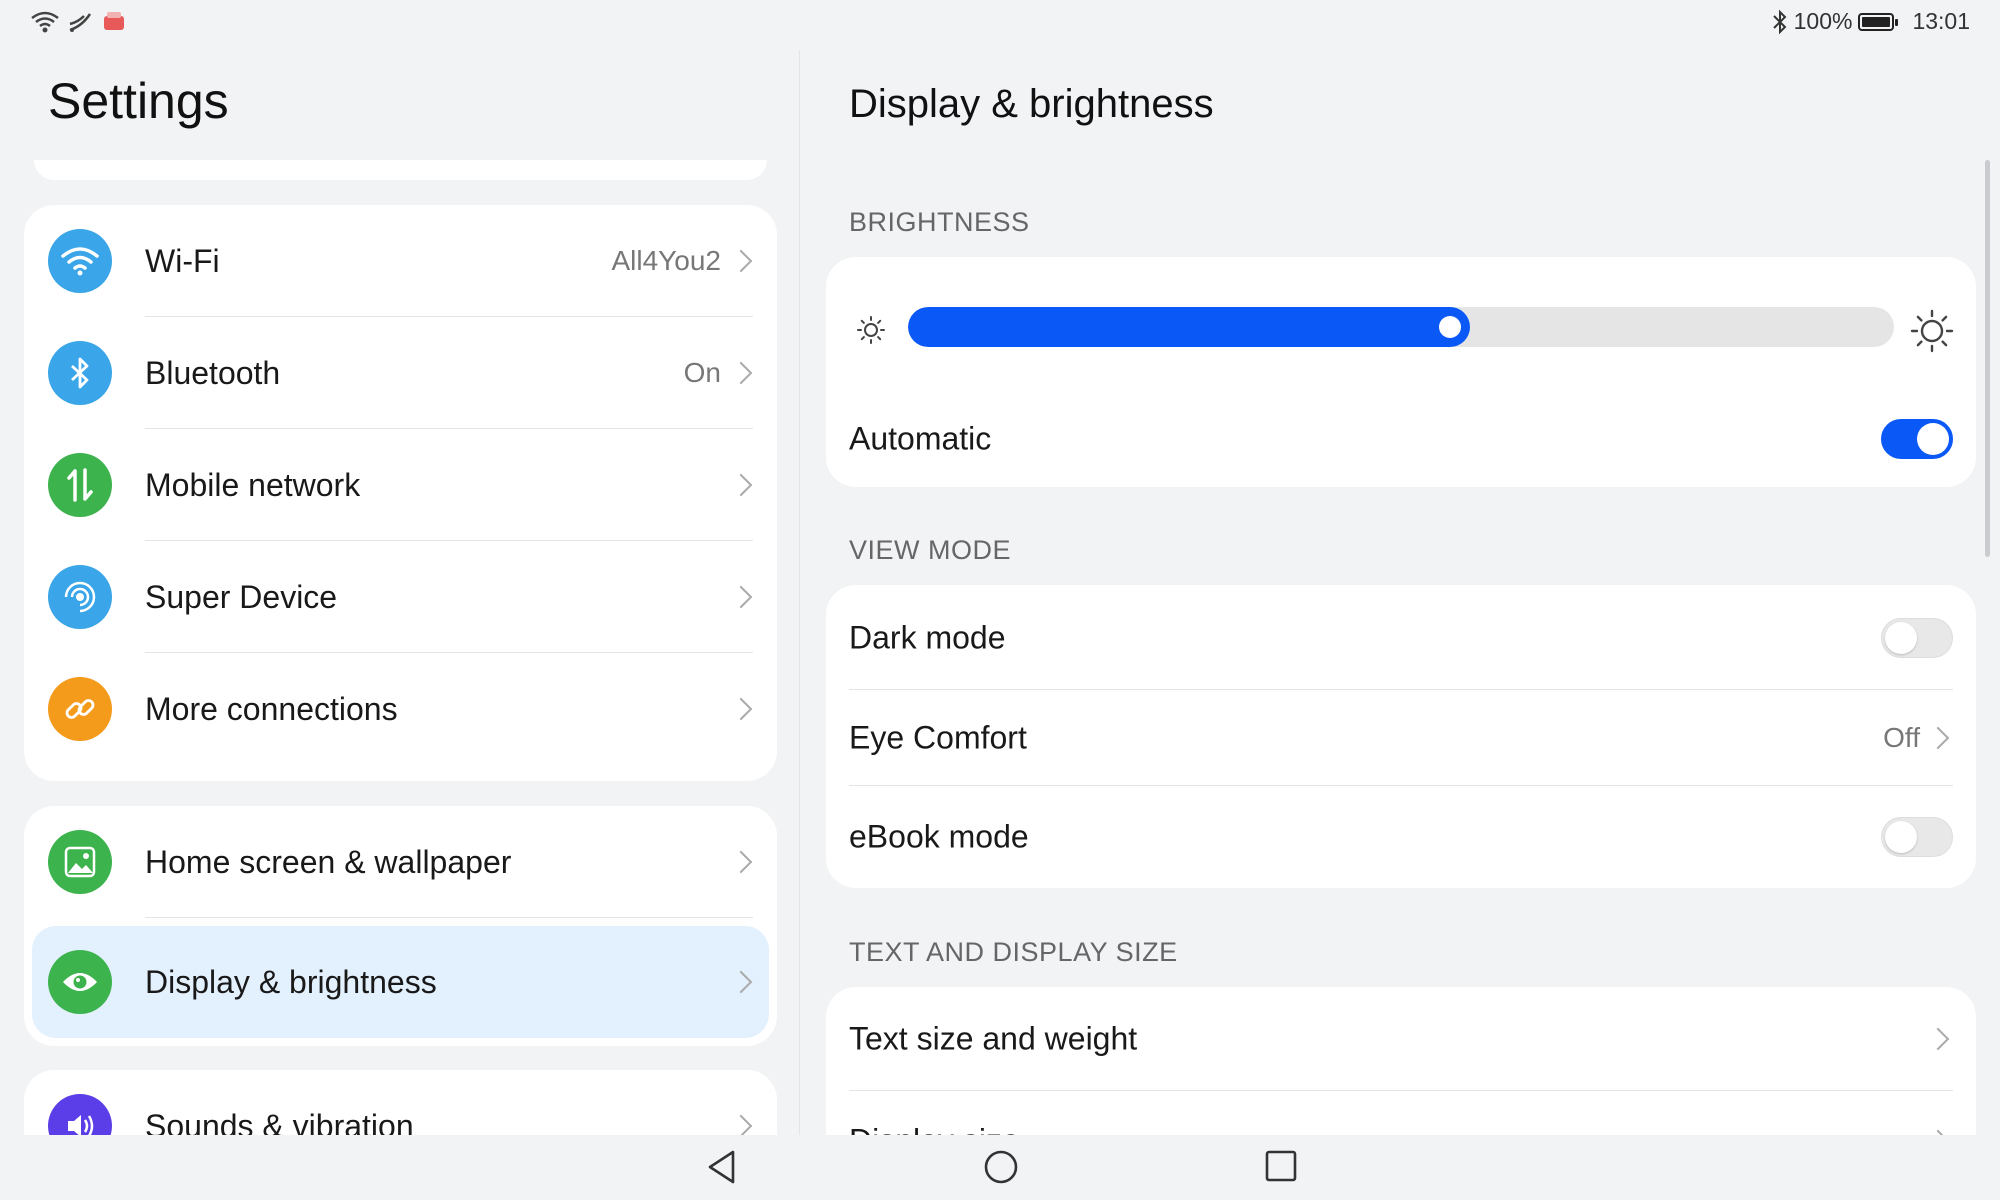 The image size is (2000, 1200). Describe the element at coordinates (400, 597) in the screenshot. I see `sidebar-item-super-device: Super Device` at that location.